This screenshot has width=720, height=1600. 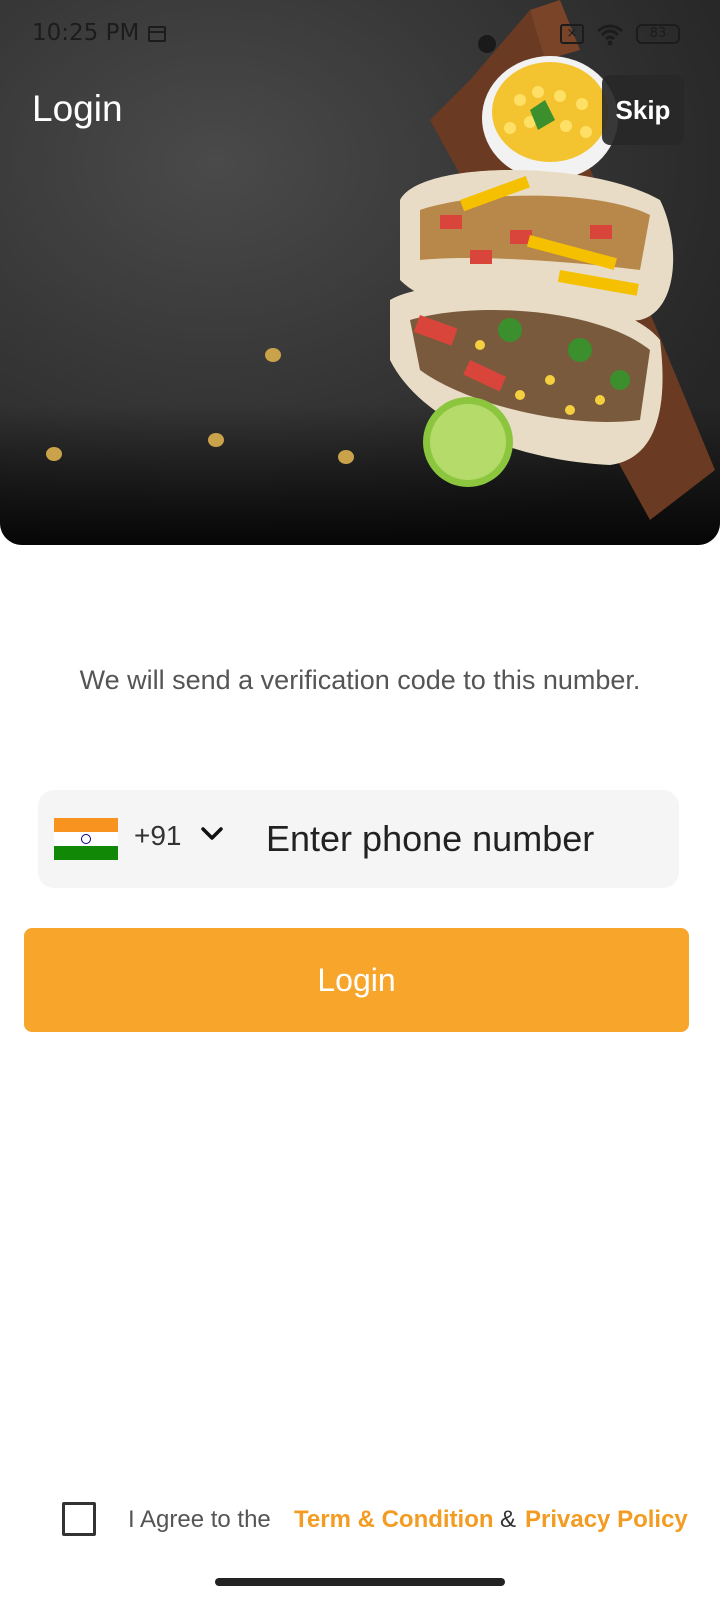 What do you see at coordinates (356, 35) in the screenshot?
I see `status-bar: 10:25 PM × 83` at bounding box center [356, 35].